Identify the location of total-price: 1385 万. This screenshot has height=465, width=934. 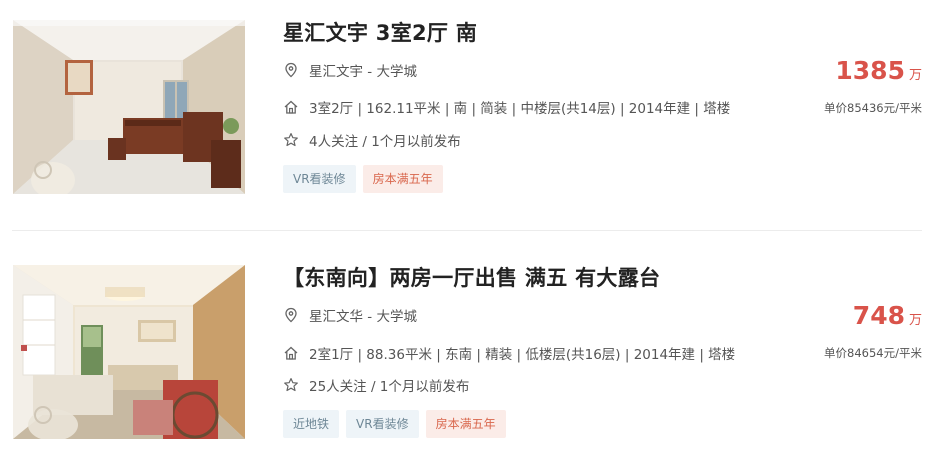
(878, 70).